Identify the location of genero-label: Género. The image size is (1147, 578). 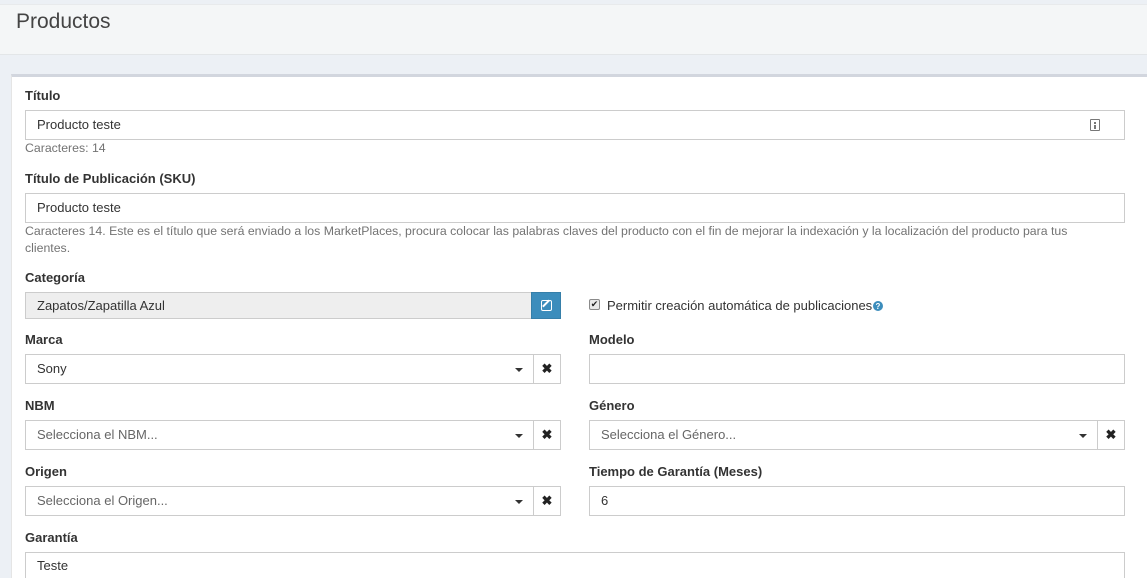
(612, 405).